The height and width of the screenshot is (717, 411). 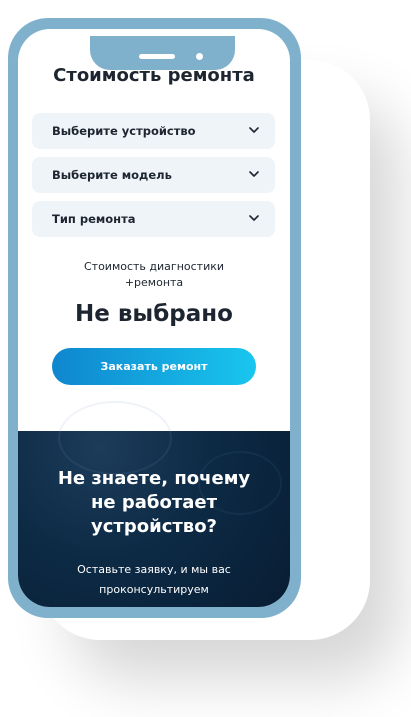 I want to click on speaker-icon, so click(x=157, y=56).